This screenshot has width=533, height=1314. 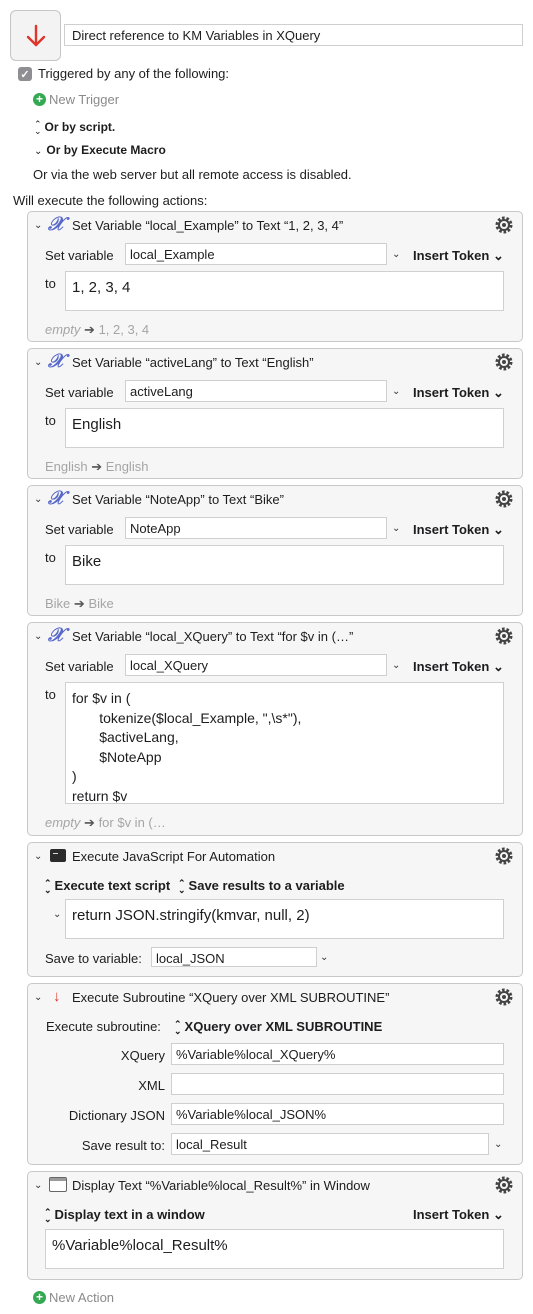 I want to click on new-trigger-link: New Trigger, so click(x=84, y=99).